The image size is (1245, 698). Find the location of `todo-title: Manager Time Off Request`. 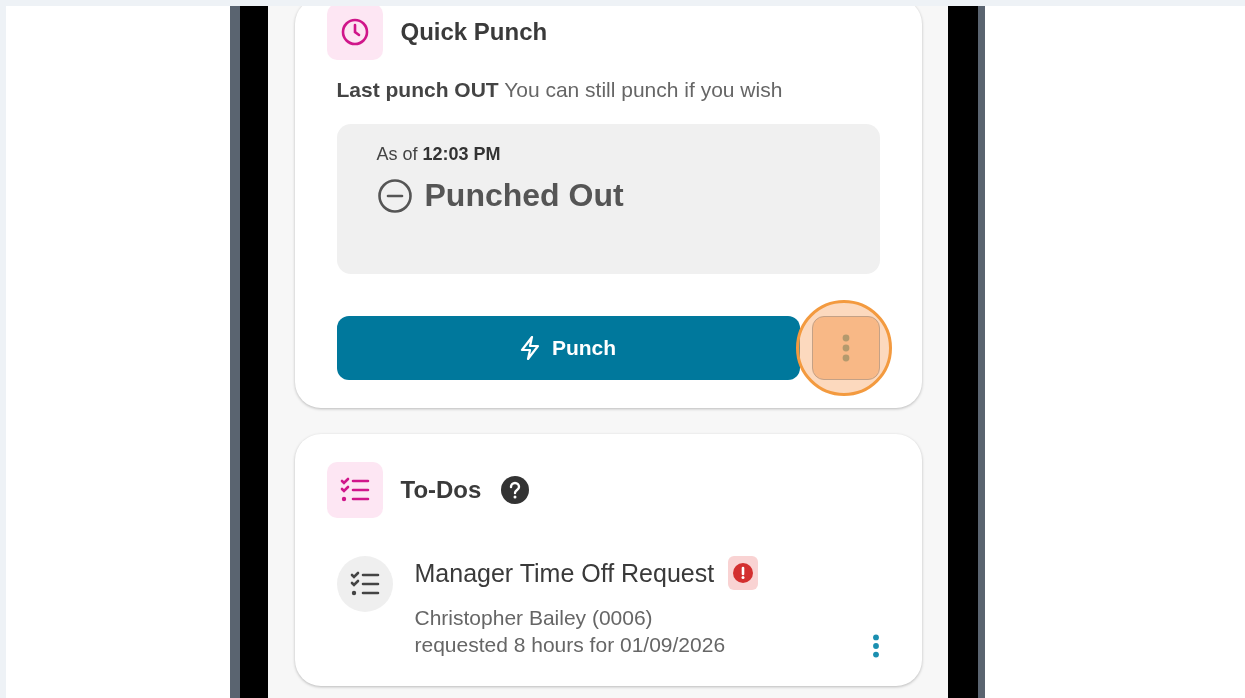

todo-title: Manager Time Off Request is located at coordinates (564, 573).